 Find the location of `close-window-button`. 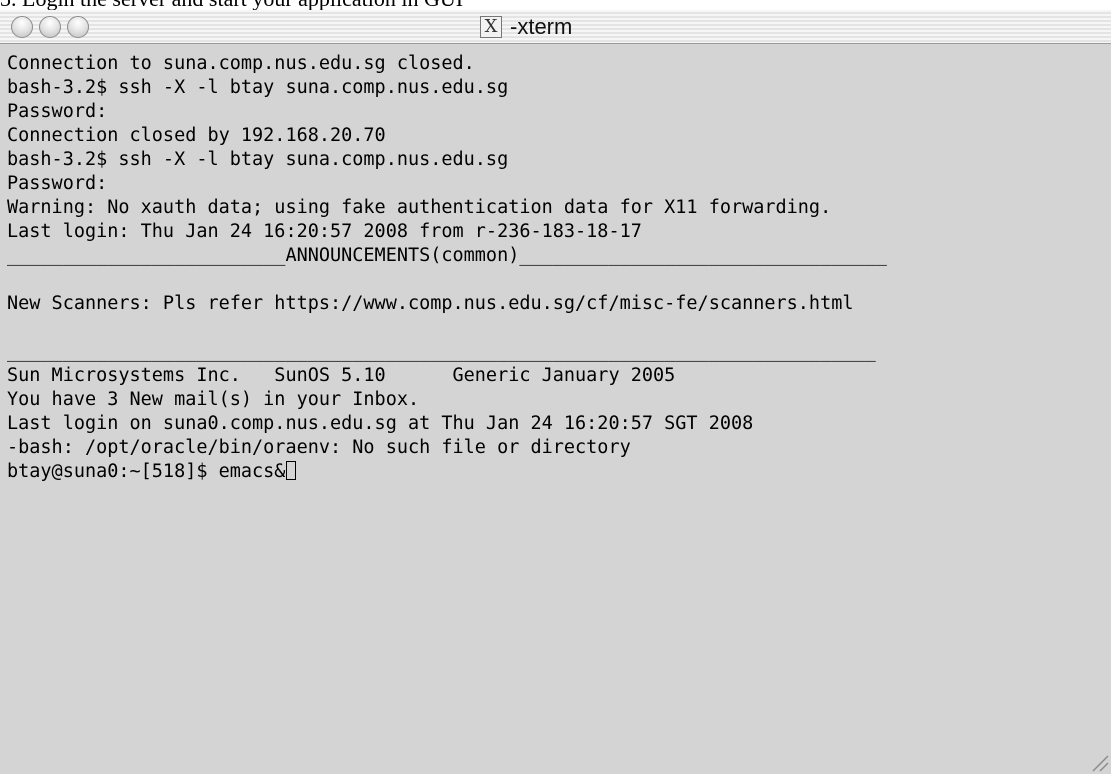

close-window-button is located at coordinates (22, 27).